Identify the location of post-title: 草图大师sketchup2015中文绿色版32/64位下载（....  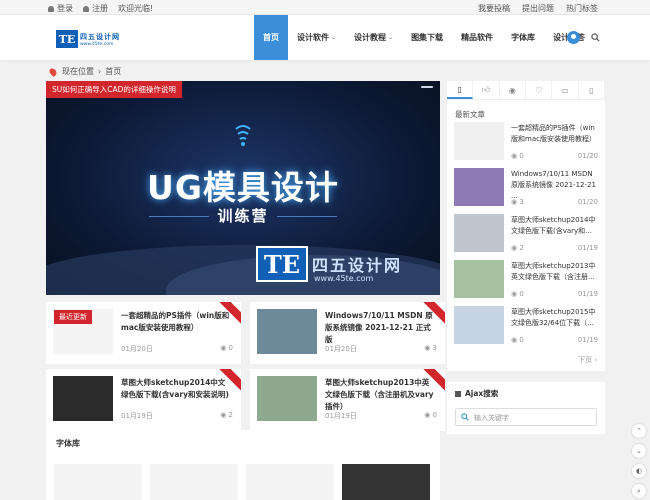
(555, 318).